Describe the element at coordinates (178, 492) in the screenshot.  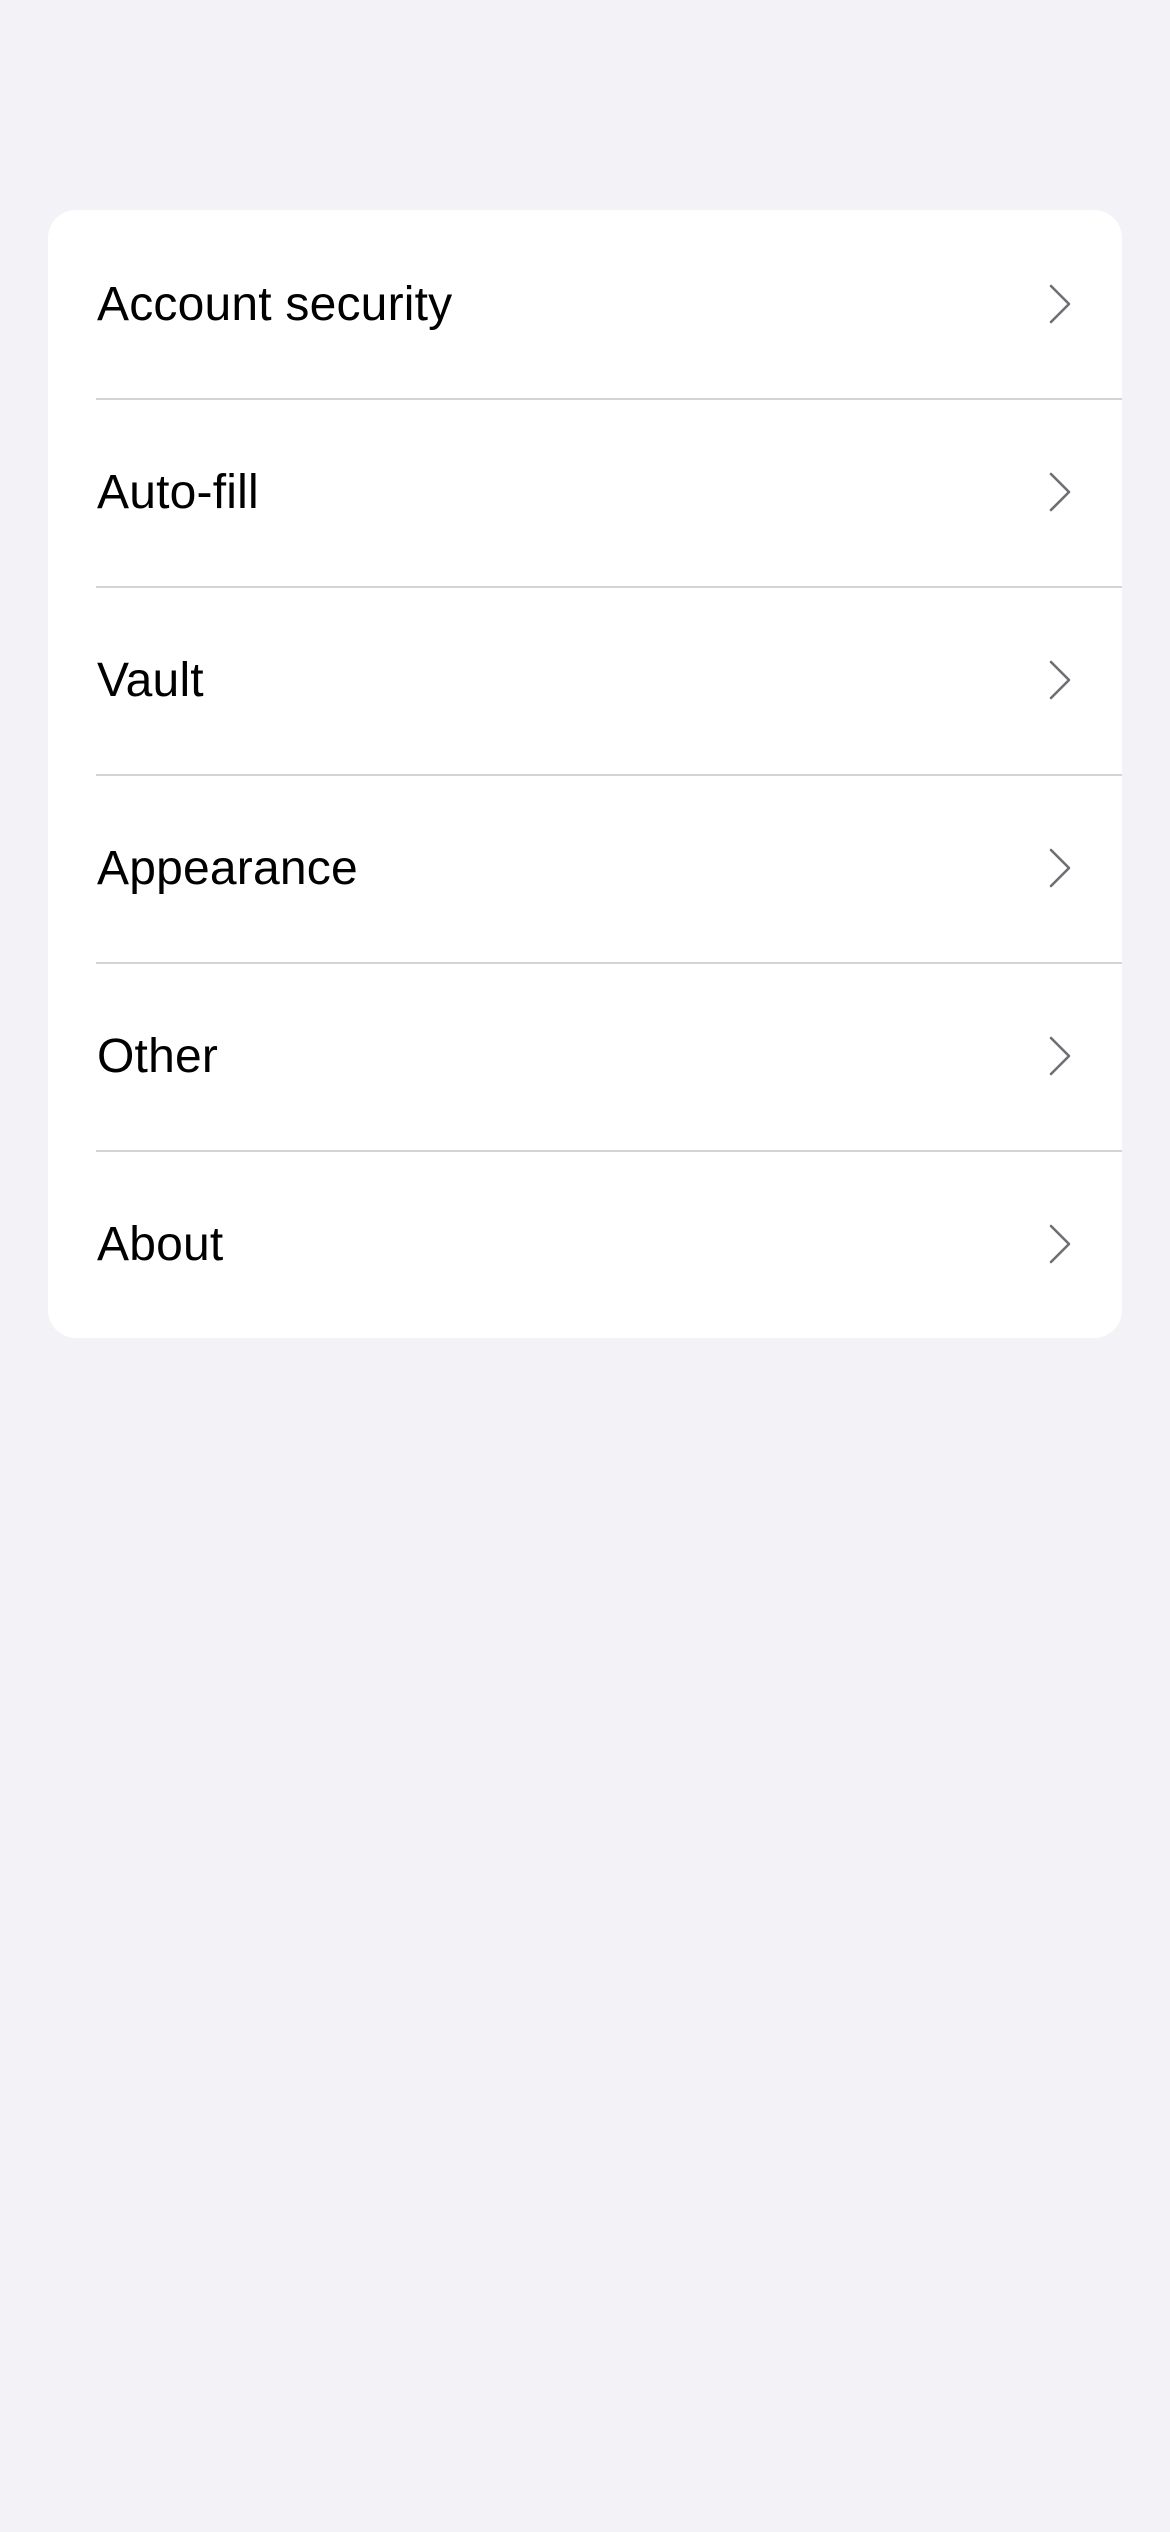
I see `settings-item-label: Auto-fill` at that location.